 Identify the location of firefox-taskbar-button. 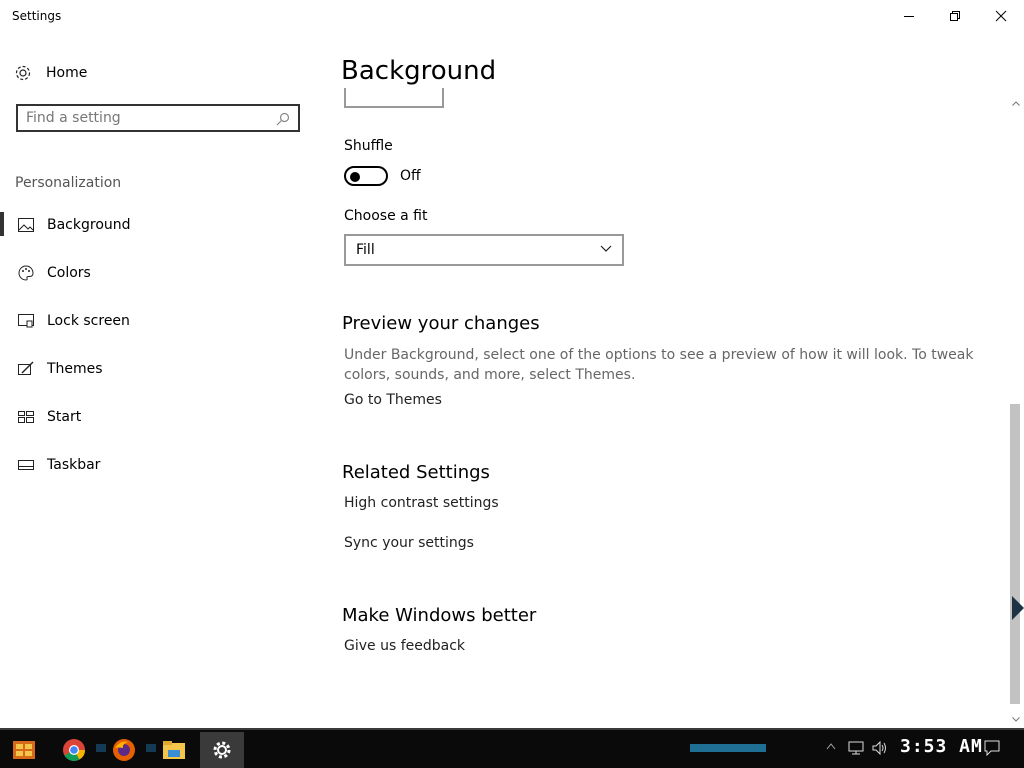
(124, 750).